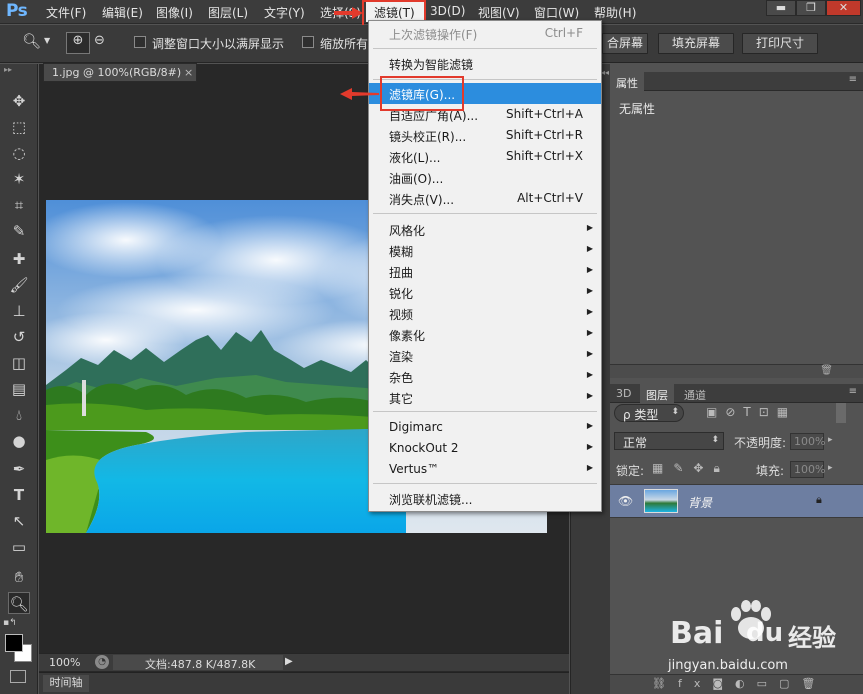 This screenshot has height=694, width=863. I want to click on menu-filter: 滤镜(T), so click(395, 12).